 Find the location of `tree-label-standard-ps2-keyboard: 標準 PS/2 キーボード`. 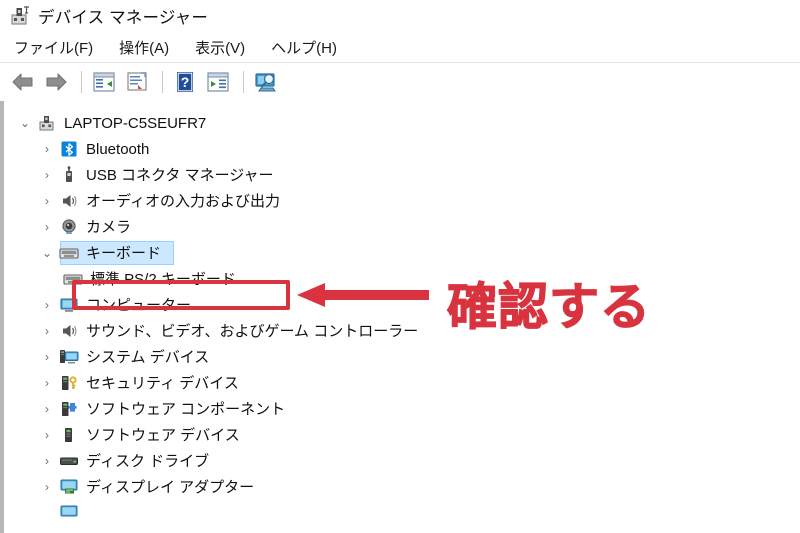

tree-label-standard-ps2-keyboard: 標準 PS/2 キーボード is located at coordinates (163, 279).